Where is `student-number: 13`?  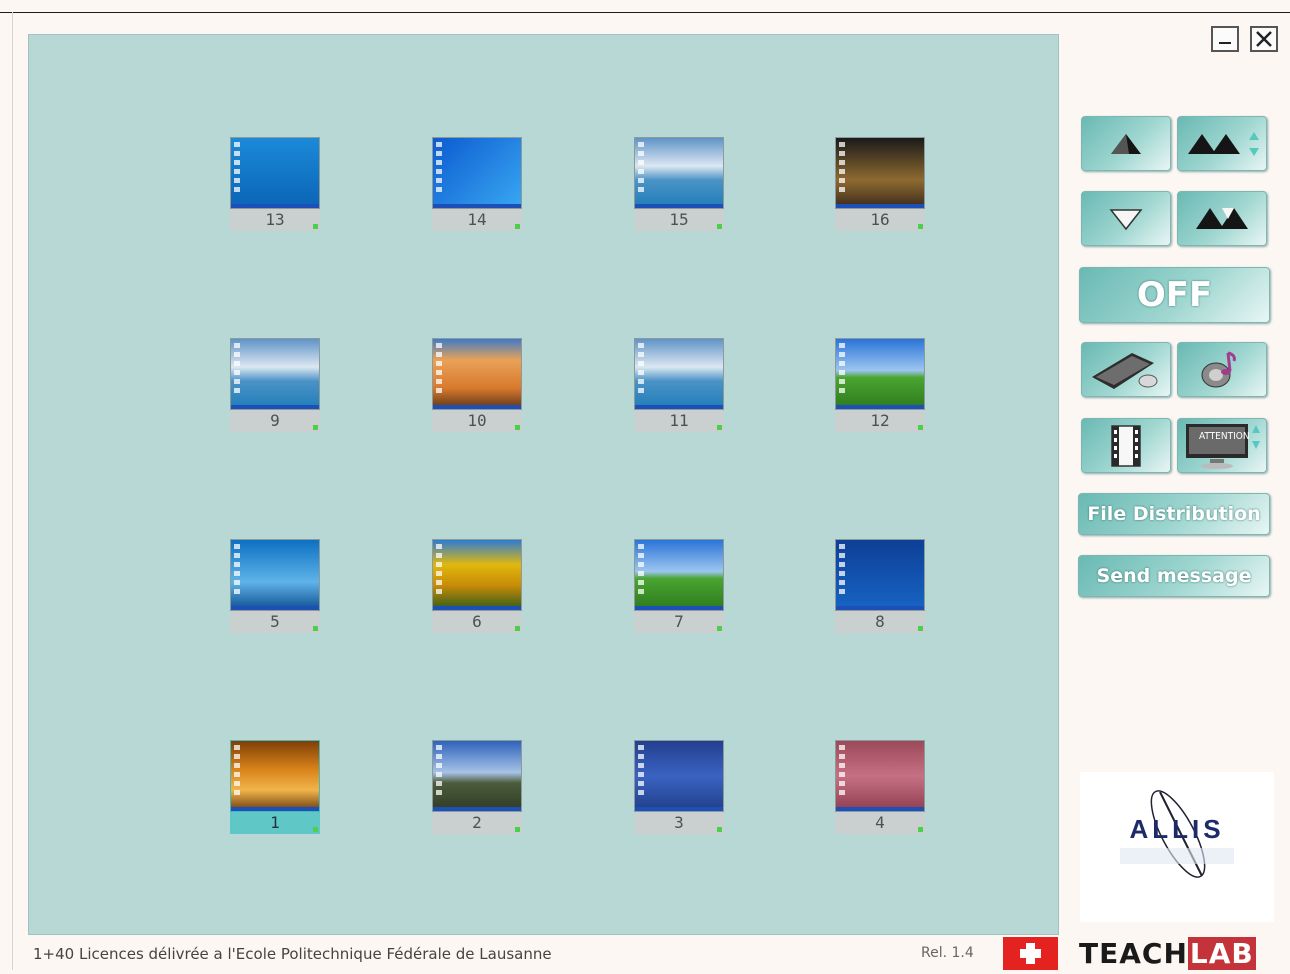
student-number: 13 is located at coordinates (275, 220).